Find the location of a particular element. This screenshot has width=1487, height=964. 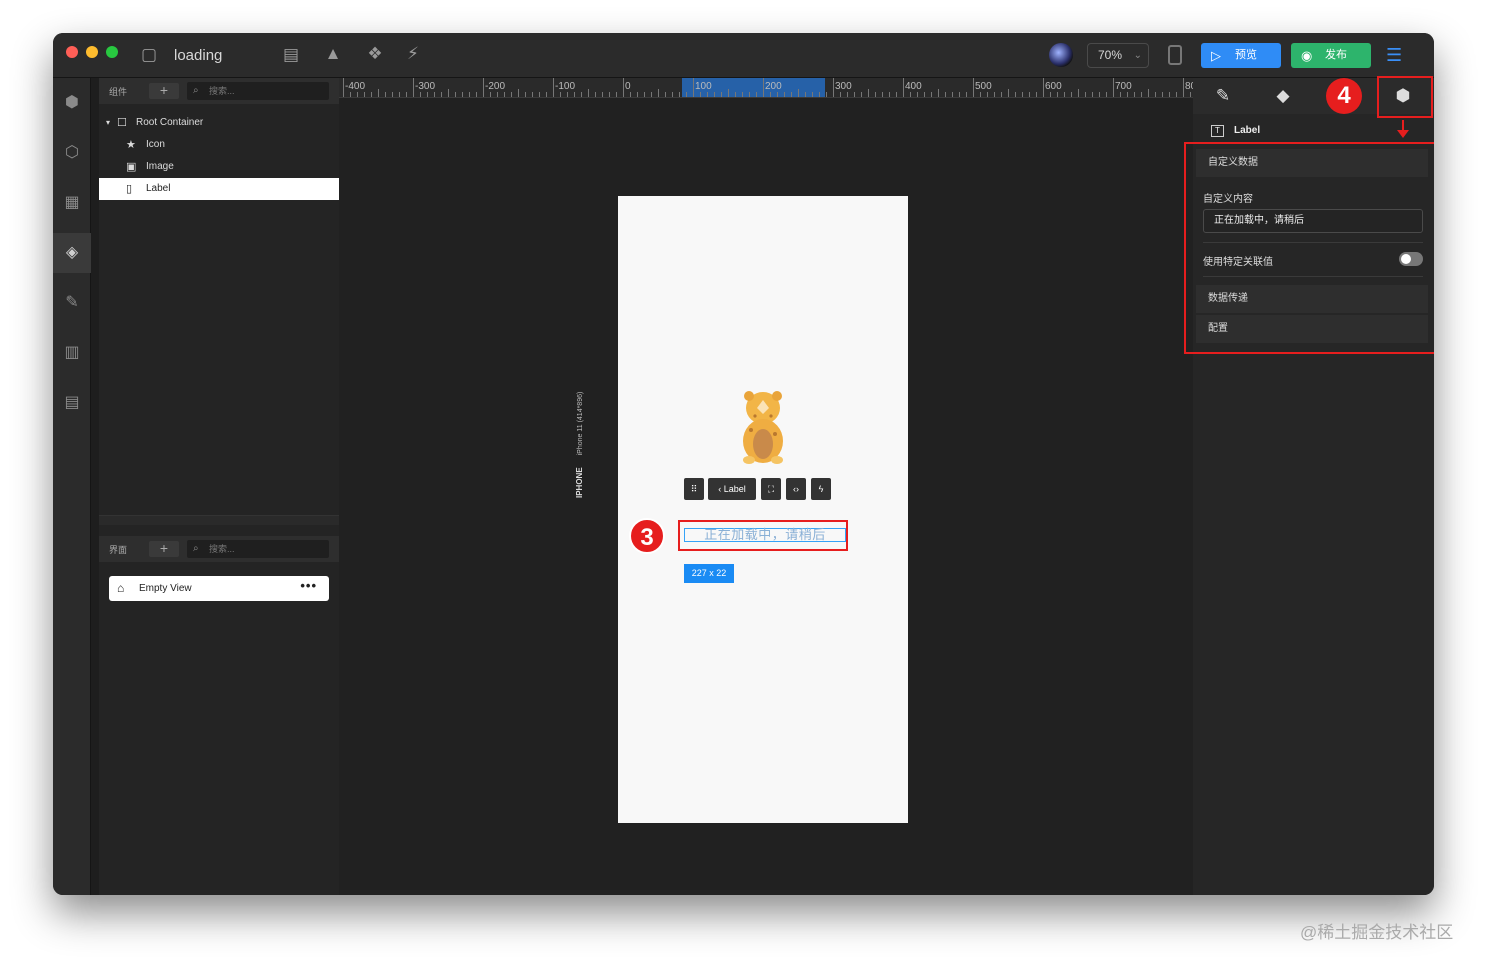

expand-icon: ⛶ is located at coordinates (771, 489).